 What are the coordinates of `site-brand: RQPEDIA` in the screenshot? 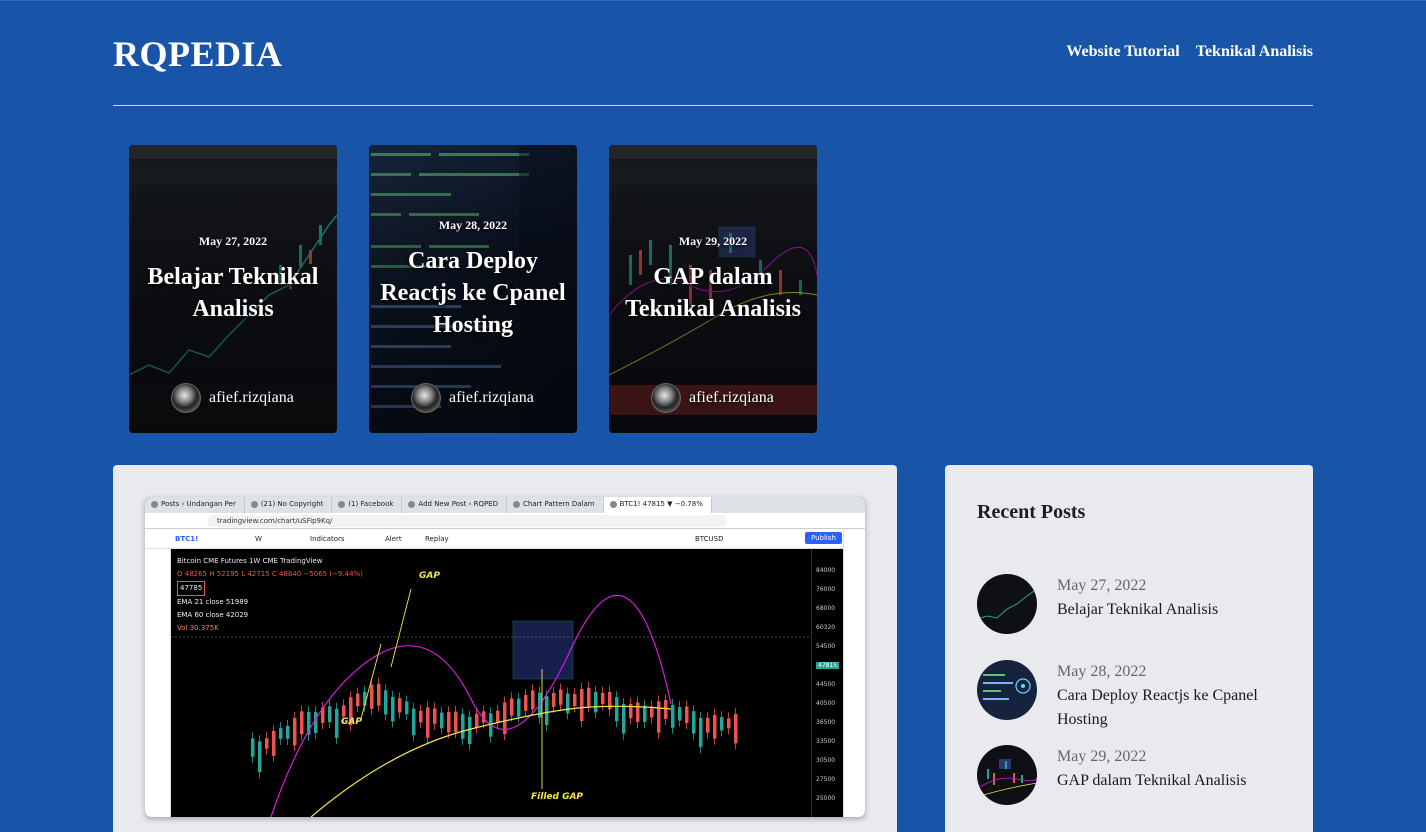 It's located at (198, 54).